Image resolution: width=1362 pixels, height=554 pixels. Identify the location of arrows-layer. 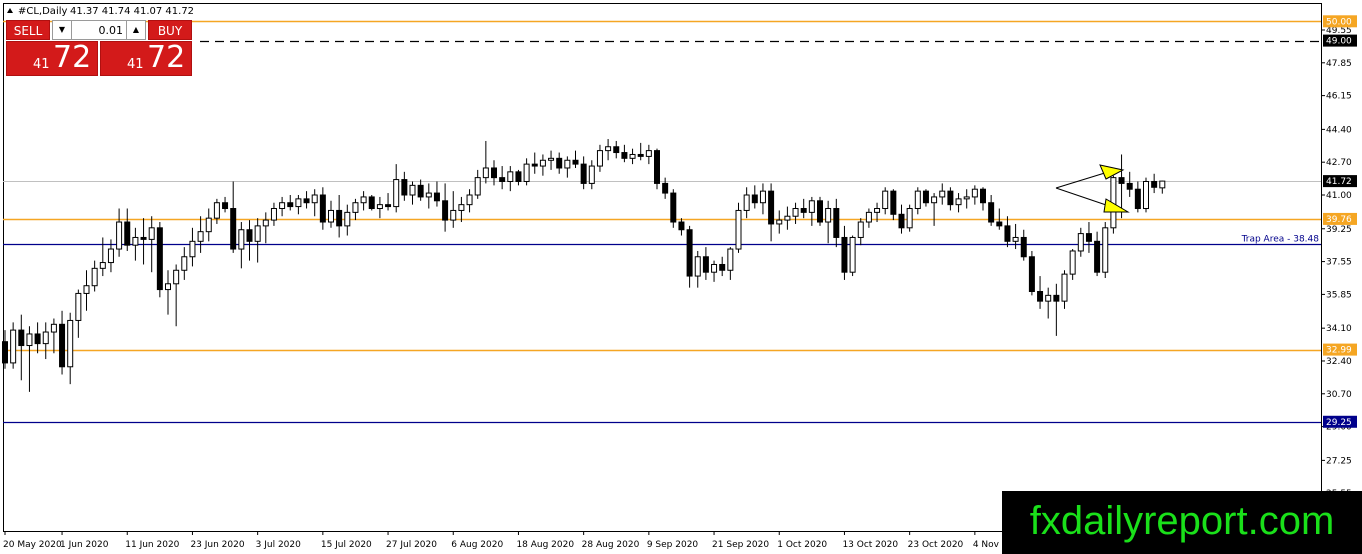
(1092, 188).